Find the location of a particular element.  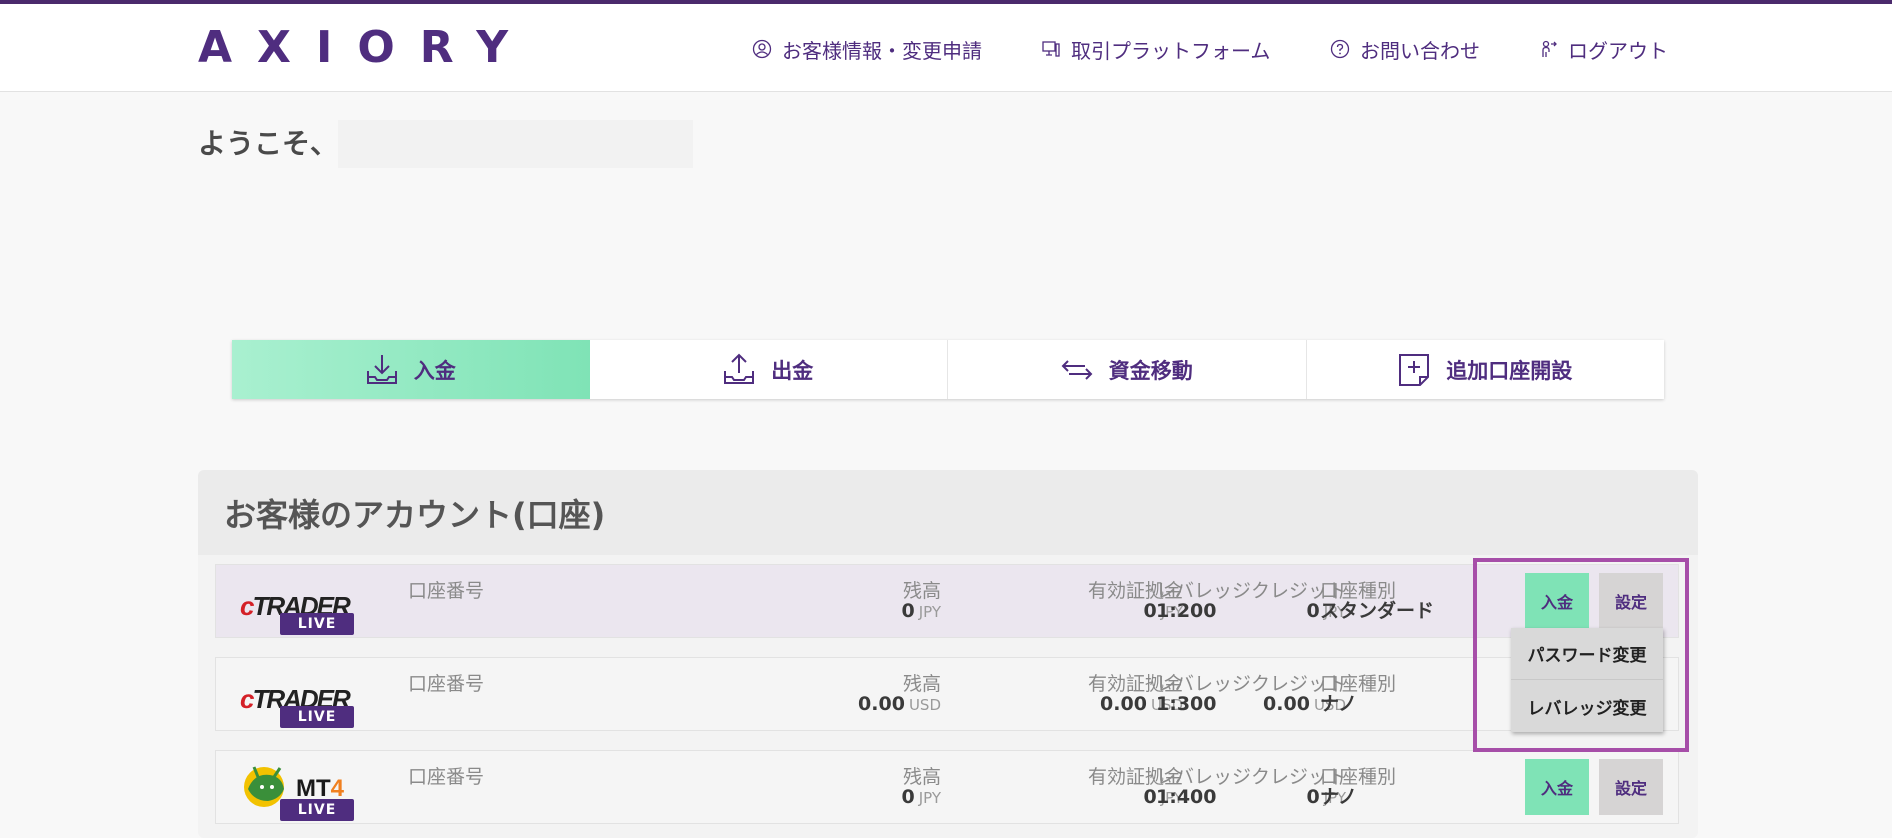

question-circle-icon is located at coordinates (1340, 49).